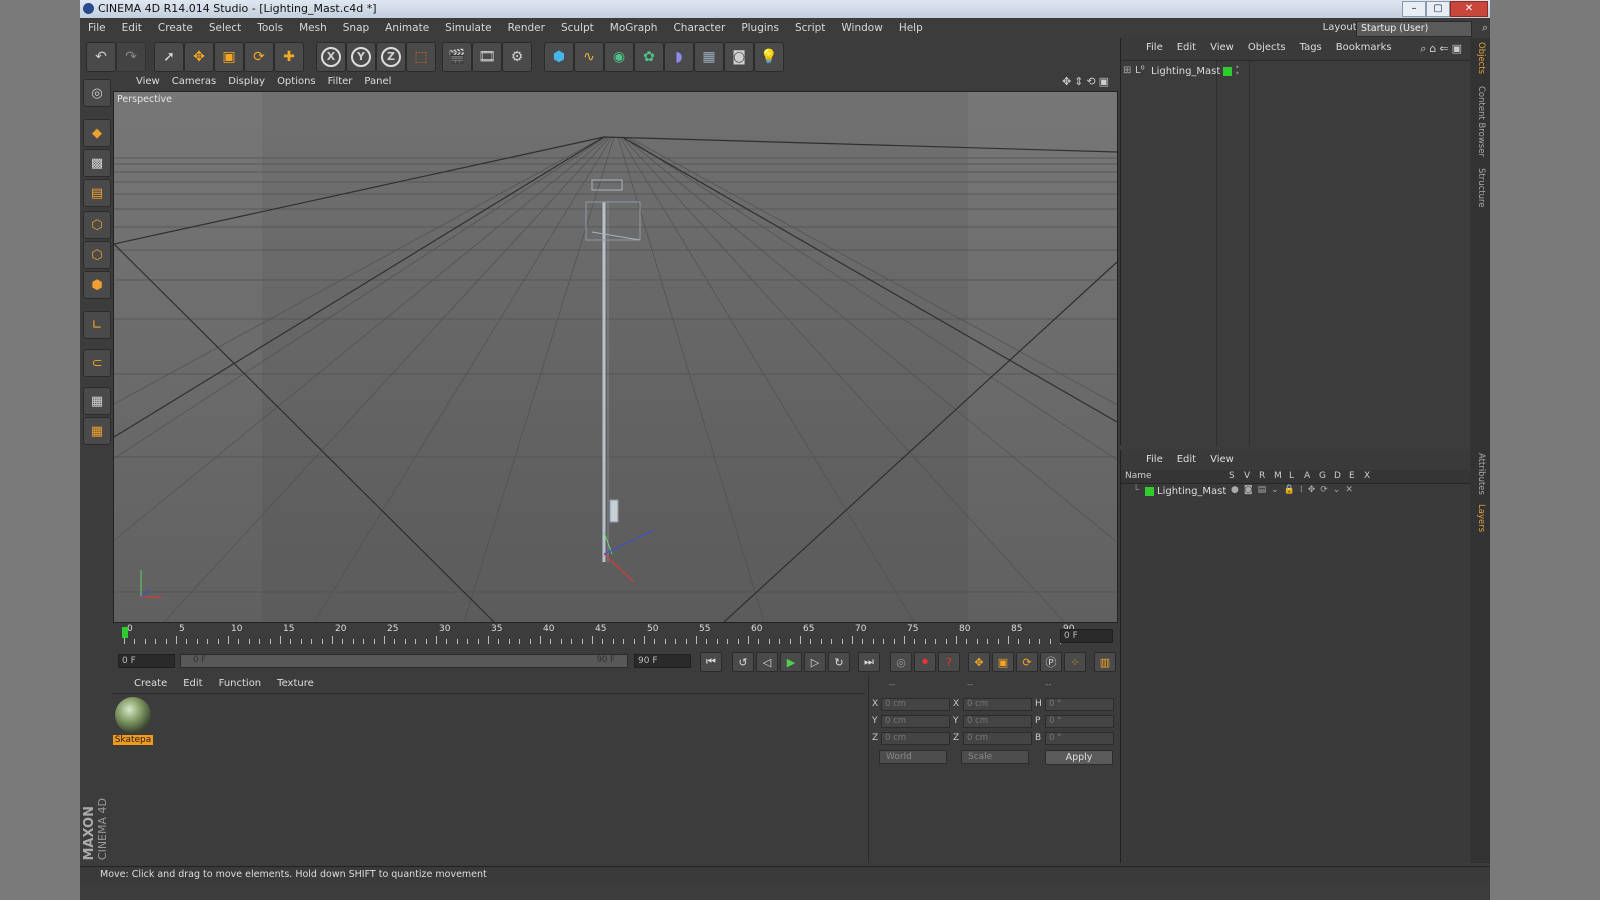 The height and width of the screenshot is (900, 1600). Describe the element at coordinates (1086, 636) in the screenshot. I see `current-frame-field: 0 F` at that location.